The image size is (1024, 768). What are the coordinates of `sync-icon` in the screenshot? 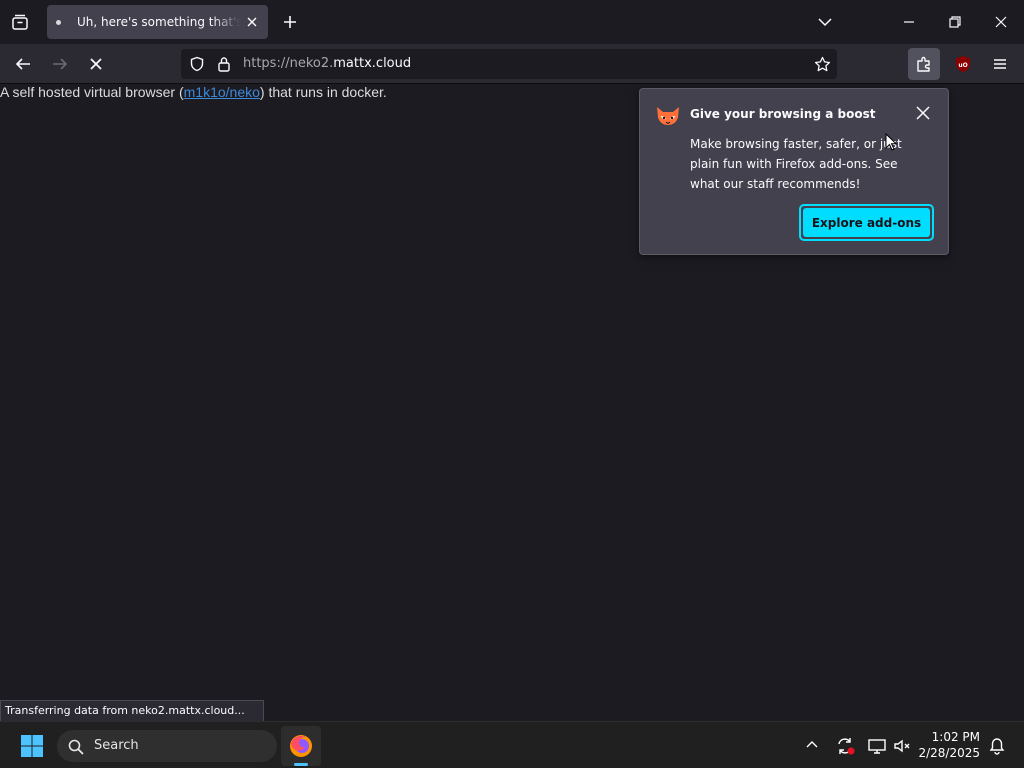 It's located at (845, 746).